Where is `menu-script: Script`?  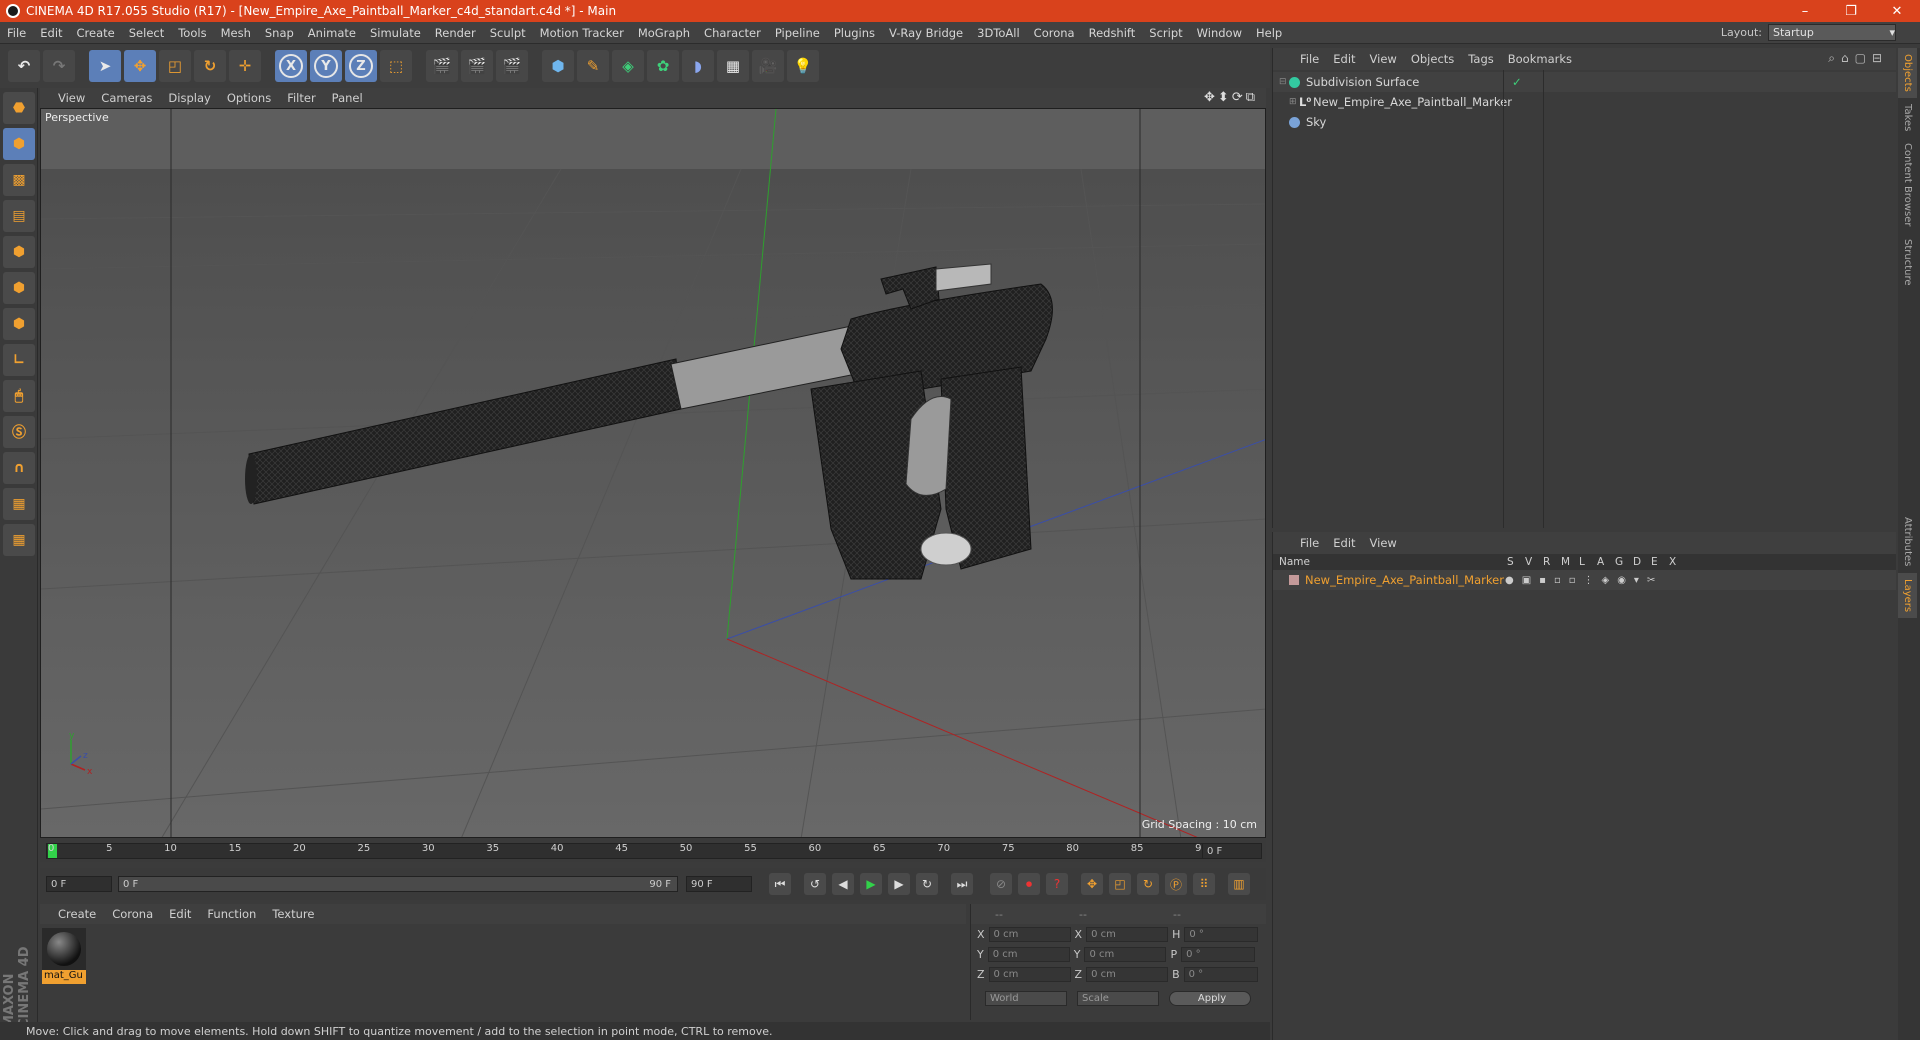
menu-script: Script is located at coordinates (1165, 33).